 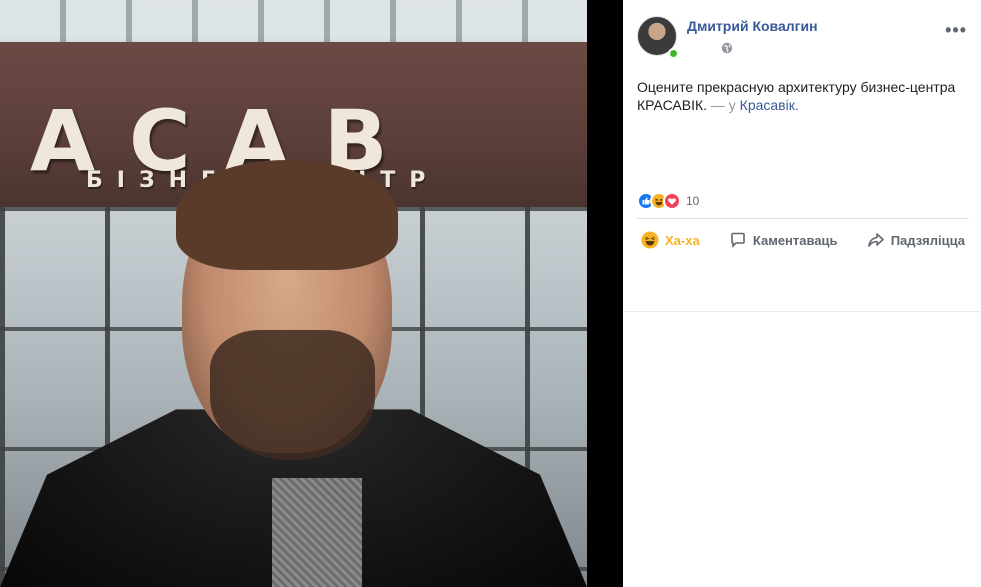 I want to click on location-link: Красавік., so click(x=769, y=105).